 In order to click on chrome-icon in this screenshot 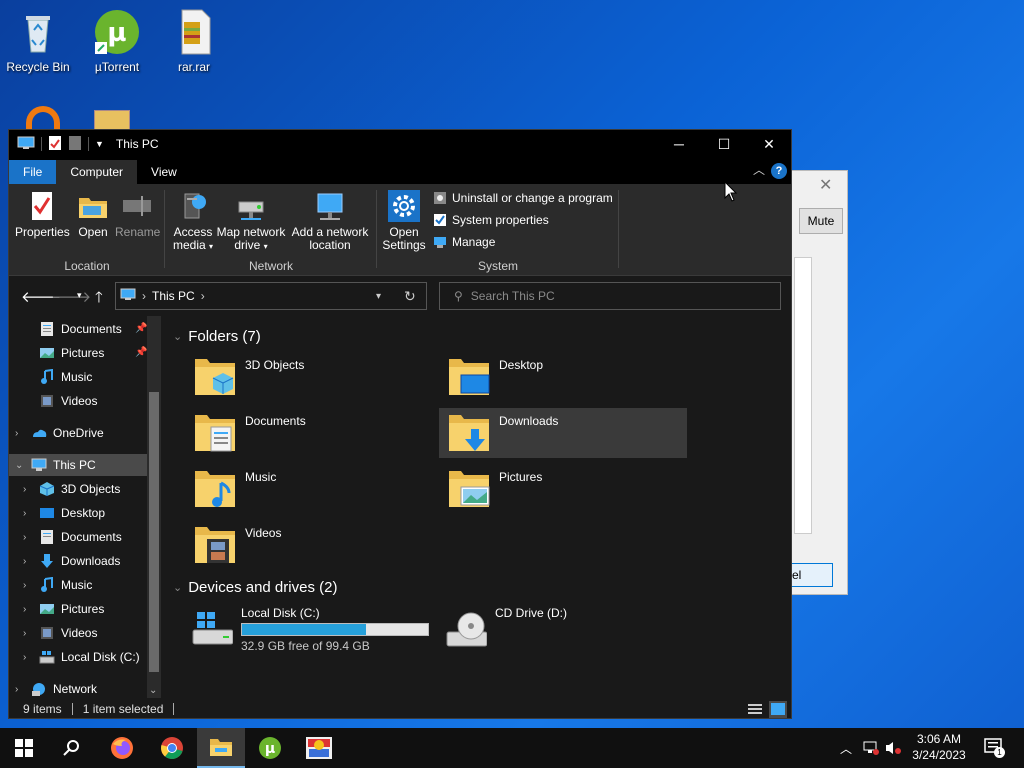, I will do `click(172, 748)`.